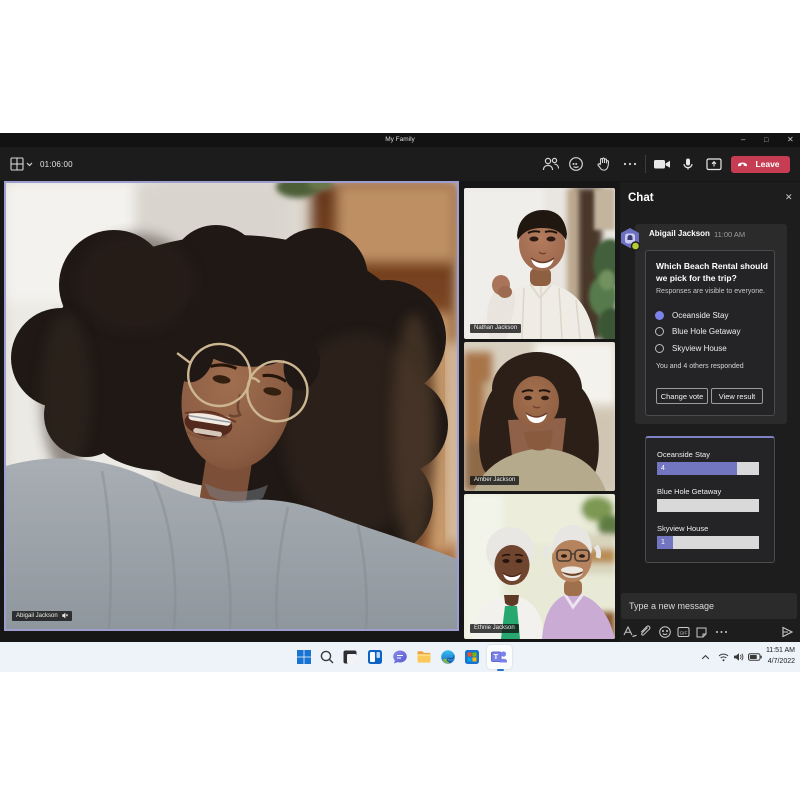 Image resolution: width=800 pixels, height=800 pixels. I want to click on svg-text: GIF, so click(684, 632).